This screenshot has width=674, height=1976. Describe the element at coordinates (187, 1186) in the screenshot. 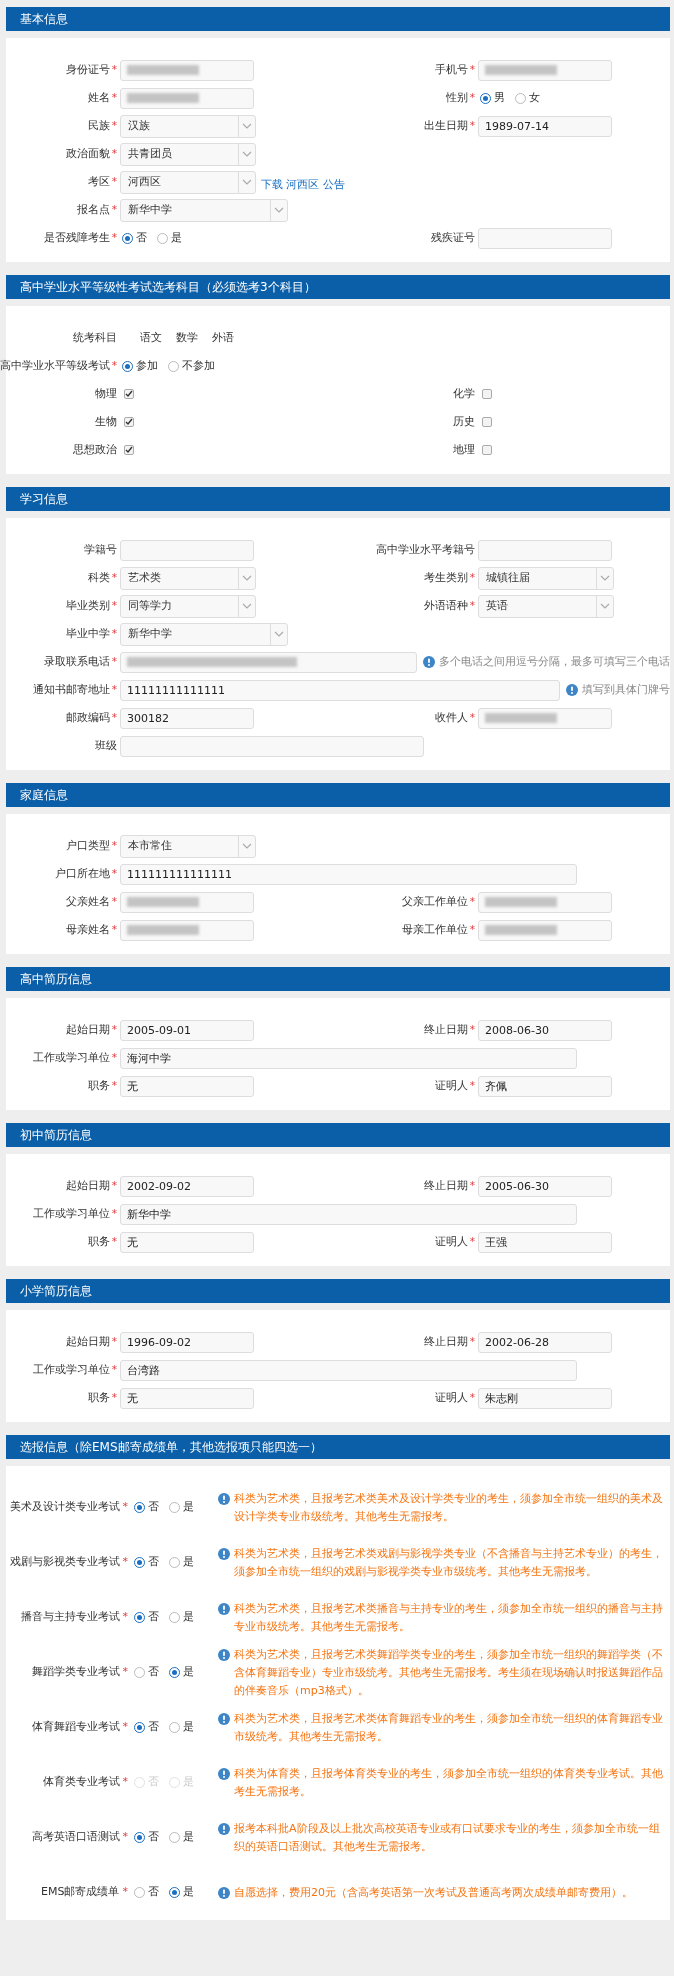

I see `text-field: 2002-09-02` at that location.